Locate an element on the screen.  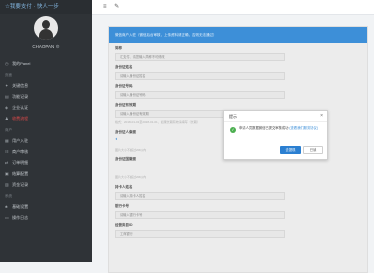
sidebar-section-label: 商户 is located at coordinates (8, 130).